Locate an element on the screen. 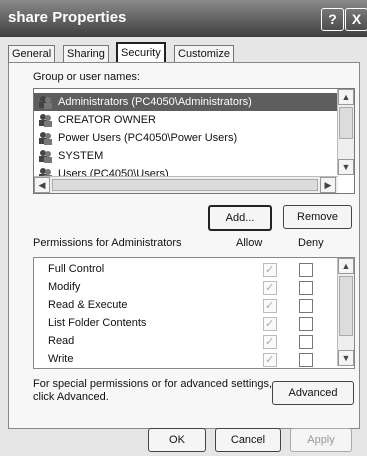 The image size is (367, 456). cancel-button: Cancel is located at coordinates (248, 440).